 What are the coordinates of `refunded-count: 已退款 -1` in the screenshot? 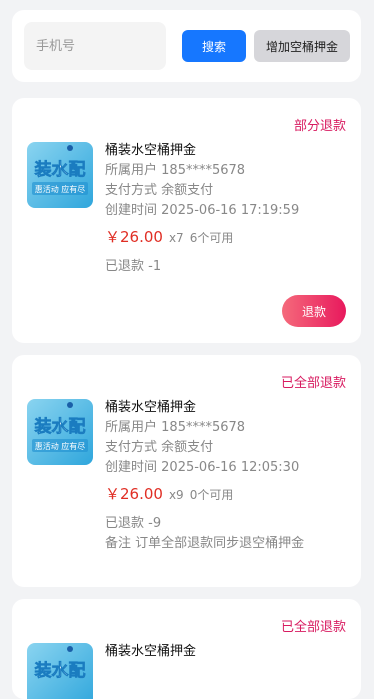 It's located at (133, 266).